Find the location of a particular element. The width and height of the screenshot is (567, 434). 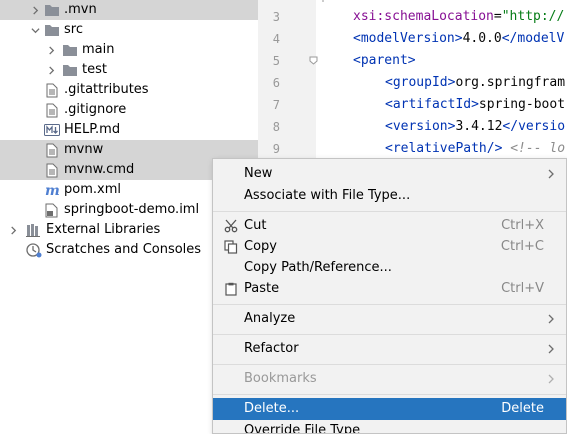

tree-item-label: test is located at coordinates (94, 69).